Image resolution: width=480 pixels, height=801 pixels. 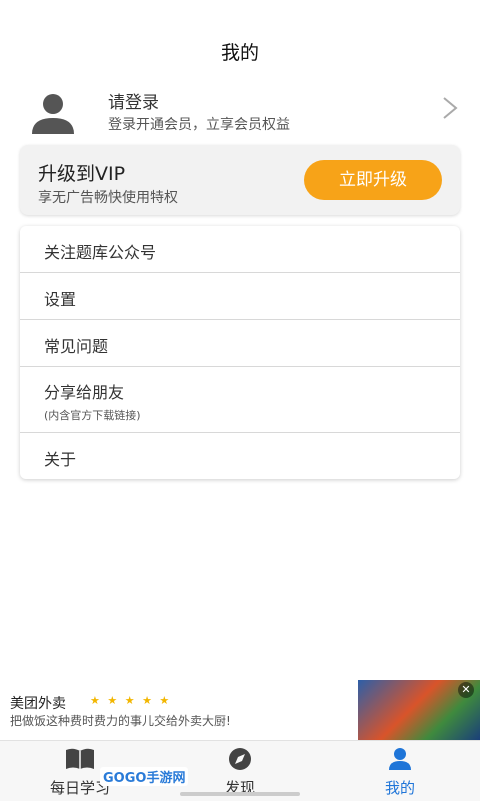 What do you see at coordinates (108, 198) in the screenshot?
I see `vip-subtitle: 享无广告畅快使用特权` at bounding box center [108, 198].